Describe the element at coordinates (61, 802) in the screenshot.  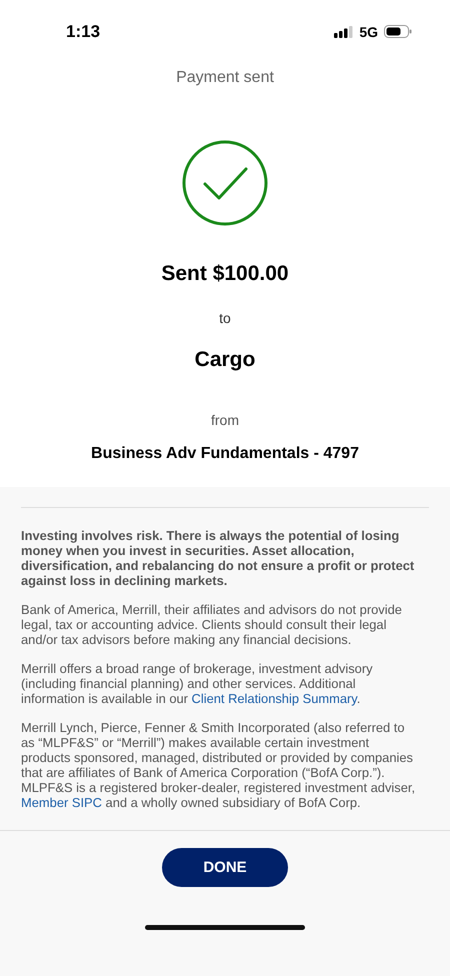
I see `disclosure-link: Member SIPC` at that location.